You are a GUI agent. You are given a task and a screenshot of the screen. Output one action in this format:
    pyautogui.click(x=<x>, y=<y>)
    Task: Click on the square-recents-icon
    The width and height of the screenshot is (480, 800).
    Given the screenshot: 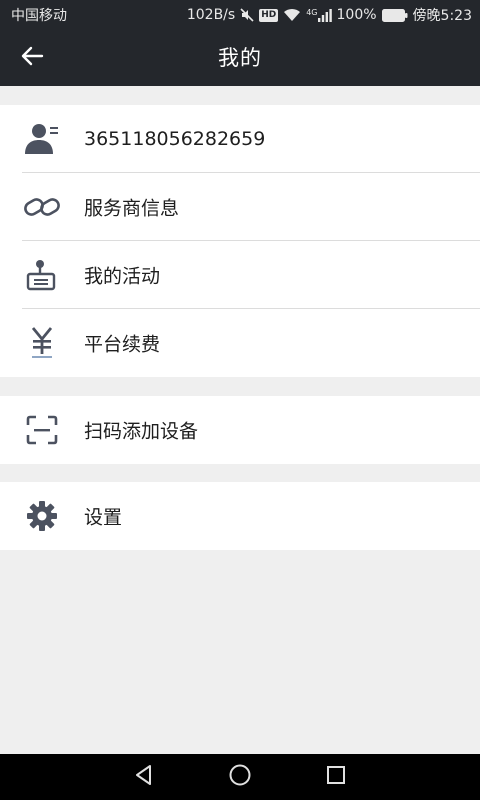 What is the action you would take?
    pyautogui.click(x=336, y=777)
    